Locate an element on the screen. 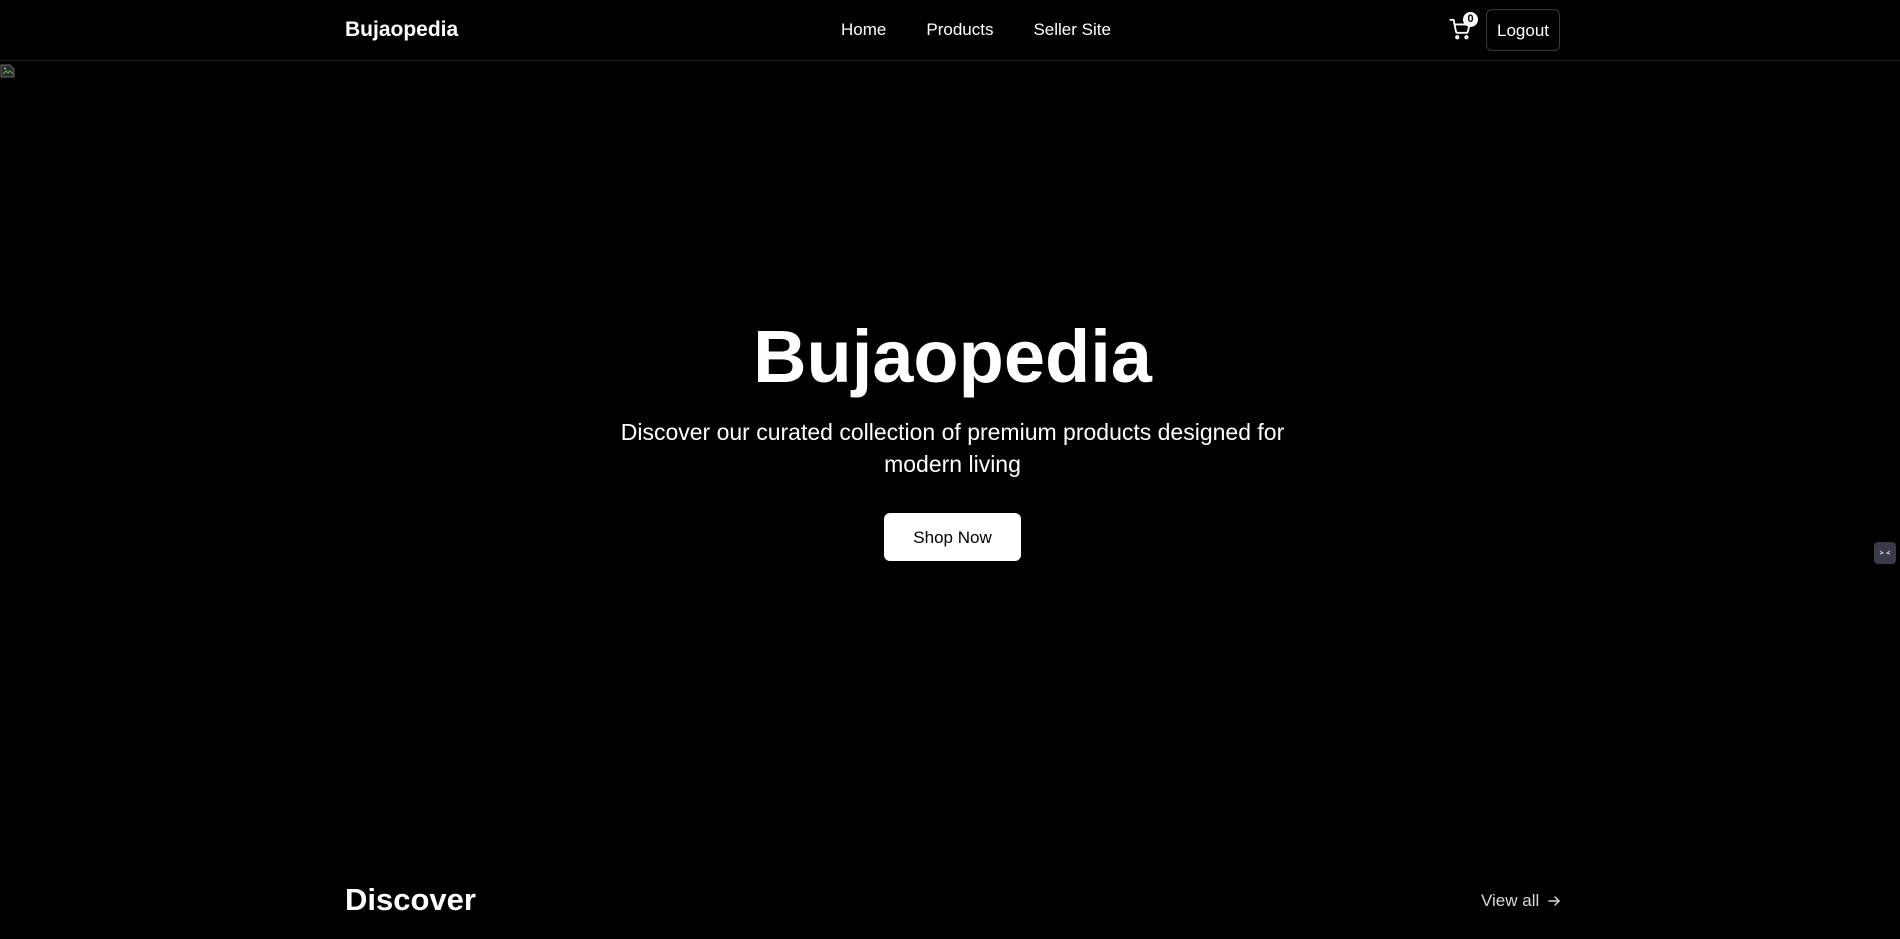  brand-logo: Bujaopedia is located at coordinates (401, 30).